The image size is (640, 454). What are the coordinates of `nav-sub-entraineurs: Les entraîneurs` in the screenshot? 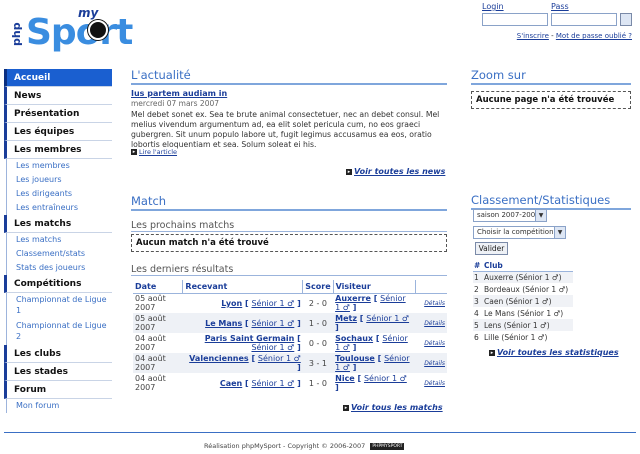 It's located at (59, 208).